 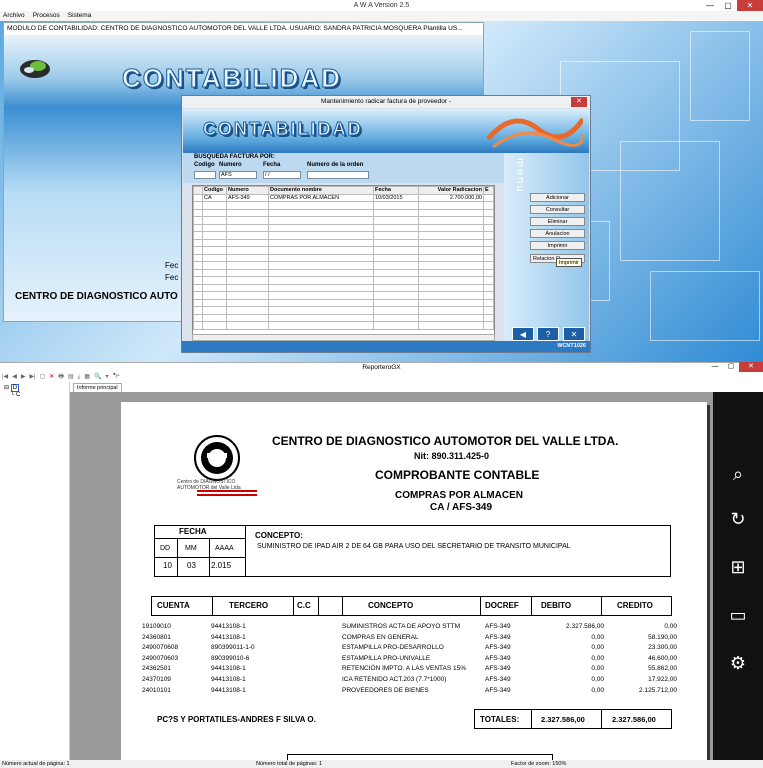 What do you see at coordinates (23, 377) in the screenshot?
I see `next-page-icon: ▶` at bounding box center [23, 377].